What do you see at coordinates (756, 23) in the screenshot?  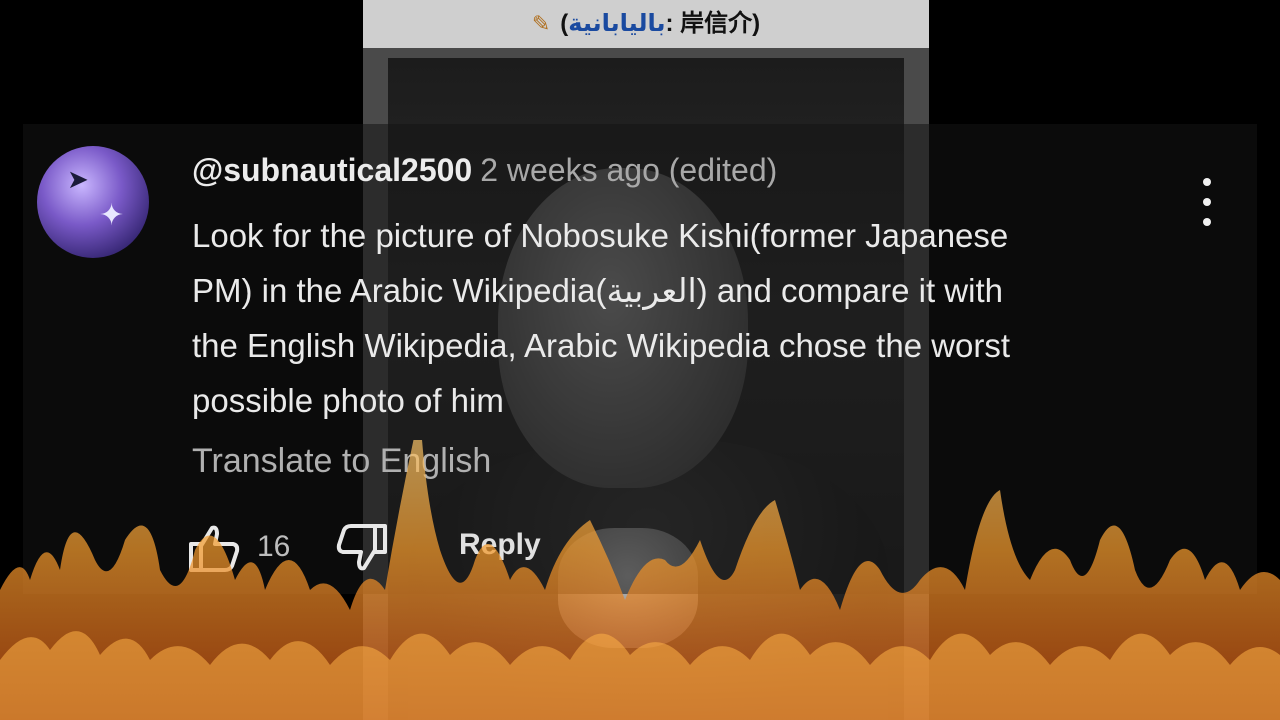 I see `title-paren-close: )` at bounding box center [756, 23].